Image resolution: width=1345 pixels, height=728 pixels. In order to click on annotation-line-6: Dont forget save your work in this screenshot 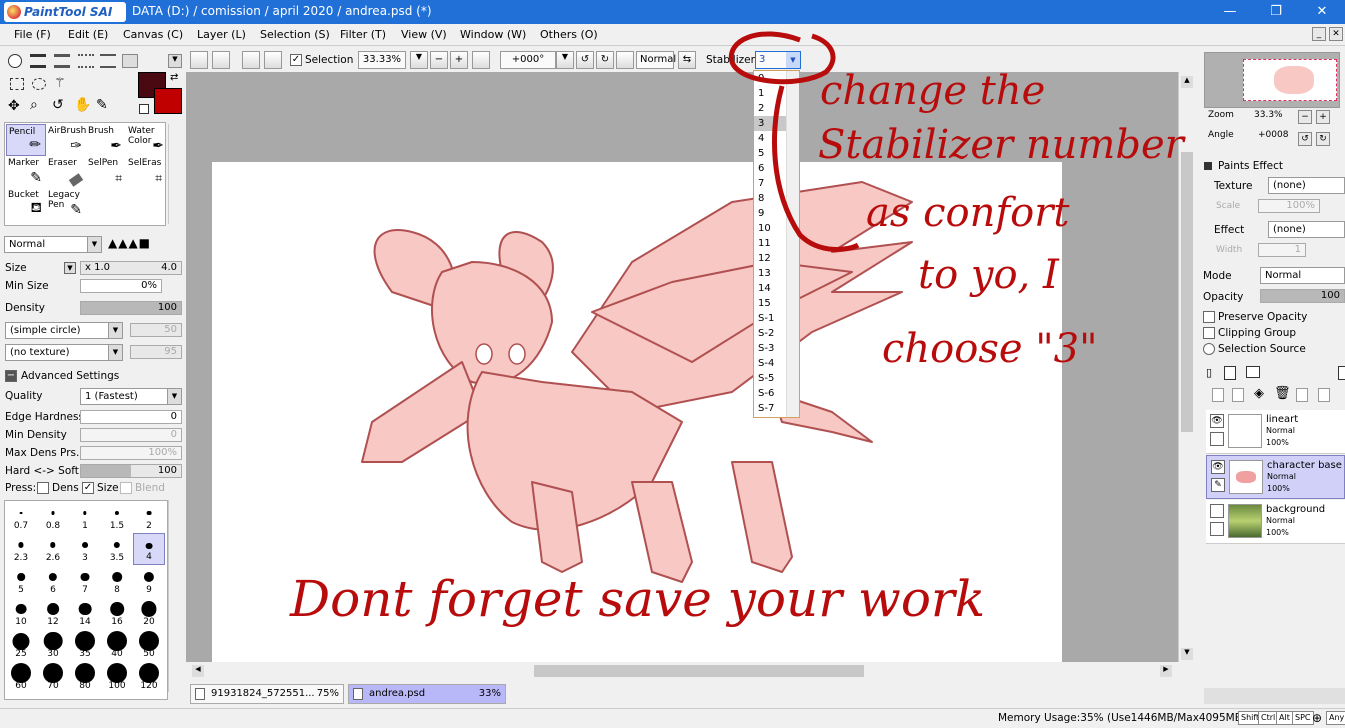, I will do `click(638, 599)`.